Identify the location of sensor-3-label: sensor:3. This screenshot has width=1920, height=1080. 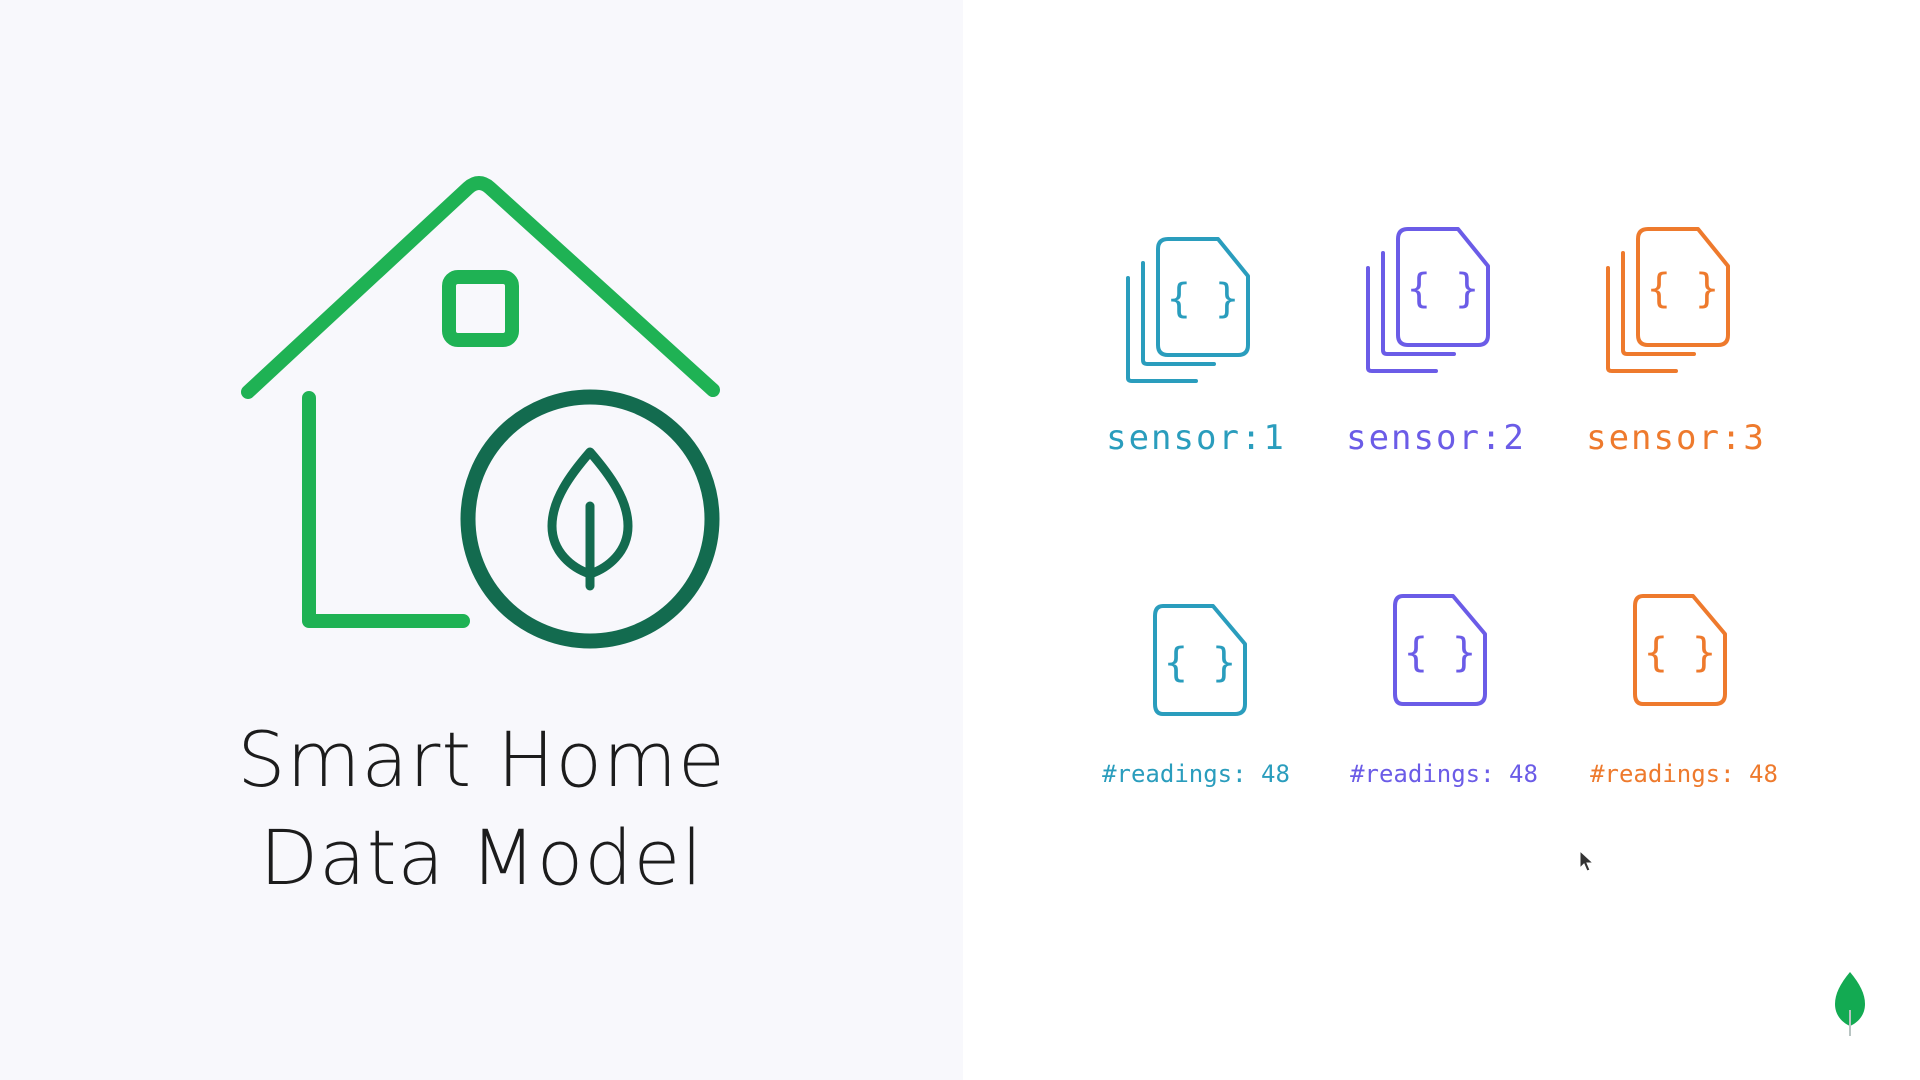
(1676, 438).